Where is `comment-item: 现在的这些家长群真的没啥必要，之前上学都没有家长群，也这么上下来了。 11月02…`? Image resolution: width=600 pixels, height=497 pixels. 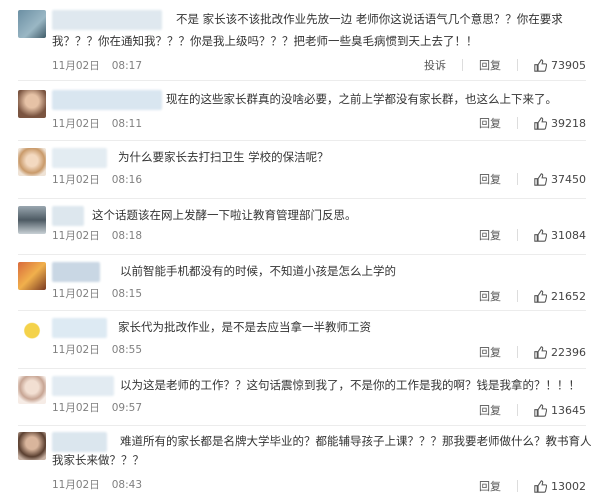
comment-item: 现在的这些家长群真的没啥必要，之前上学都没有家长群，也这么上下来了。 11月02… is located at coordinates (300, 112).